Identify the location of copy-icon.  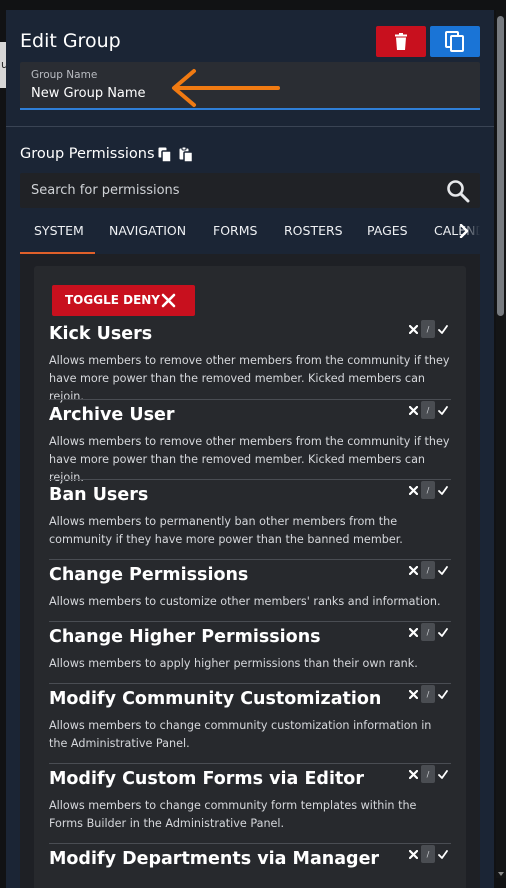
(454, 41).